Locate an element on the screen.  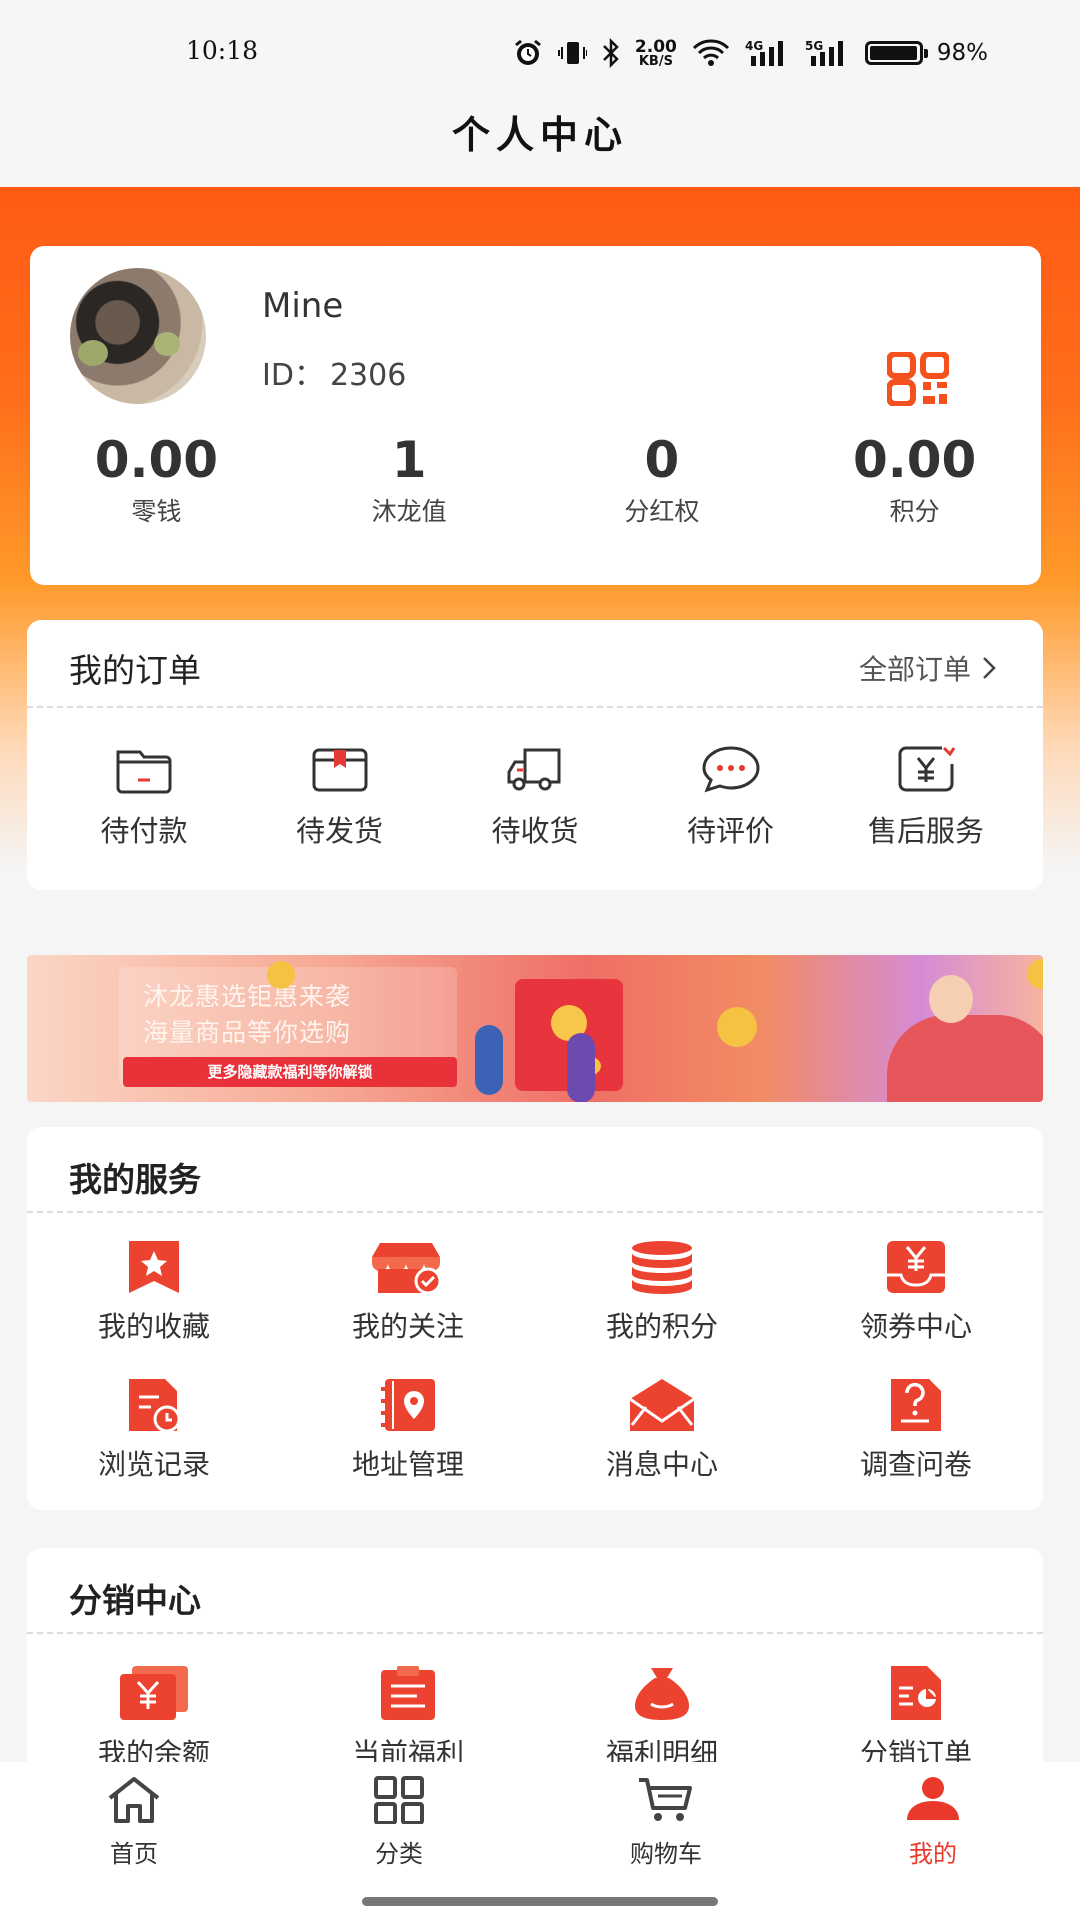
battery-icon is located at coordinates (896, 53).